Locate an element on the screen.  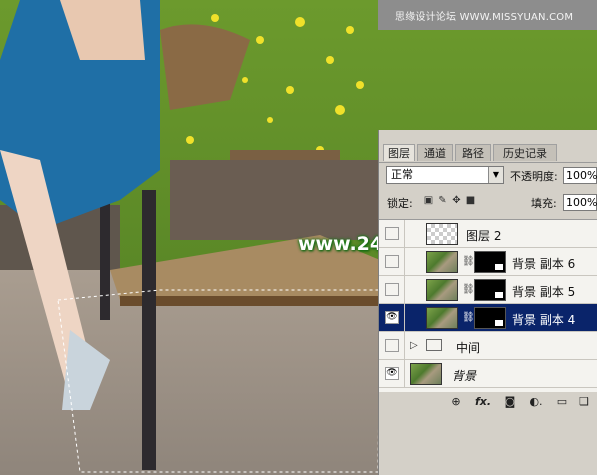
link-icon: ⊕ is located at coordinates (456, 402).